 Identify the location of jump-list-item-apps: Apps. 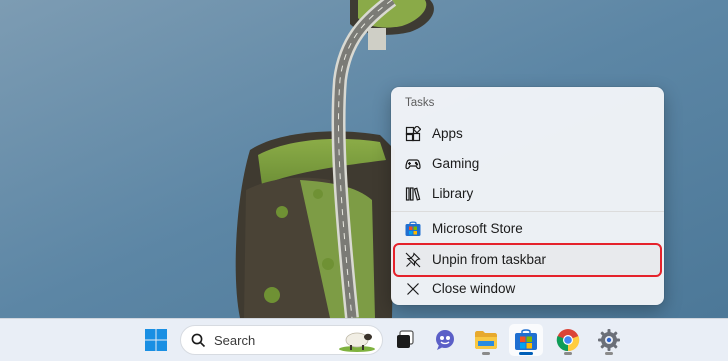
(527, 134).